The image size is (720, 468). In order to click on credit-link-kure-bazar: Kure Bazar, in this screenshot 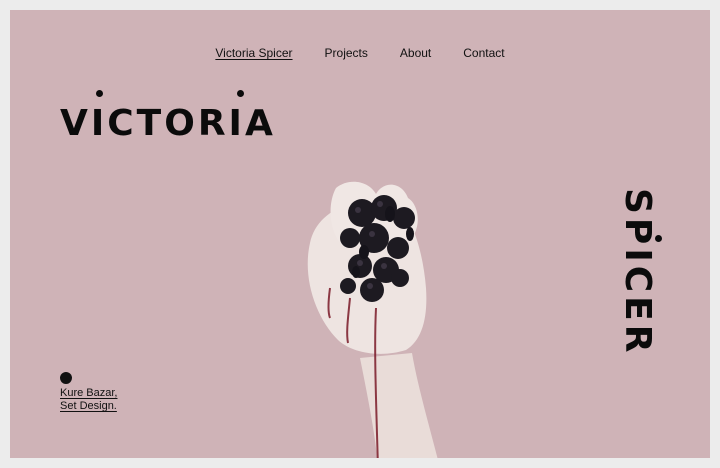, I will do `click(88, 393)`.